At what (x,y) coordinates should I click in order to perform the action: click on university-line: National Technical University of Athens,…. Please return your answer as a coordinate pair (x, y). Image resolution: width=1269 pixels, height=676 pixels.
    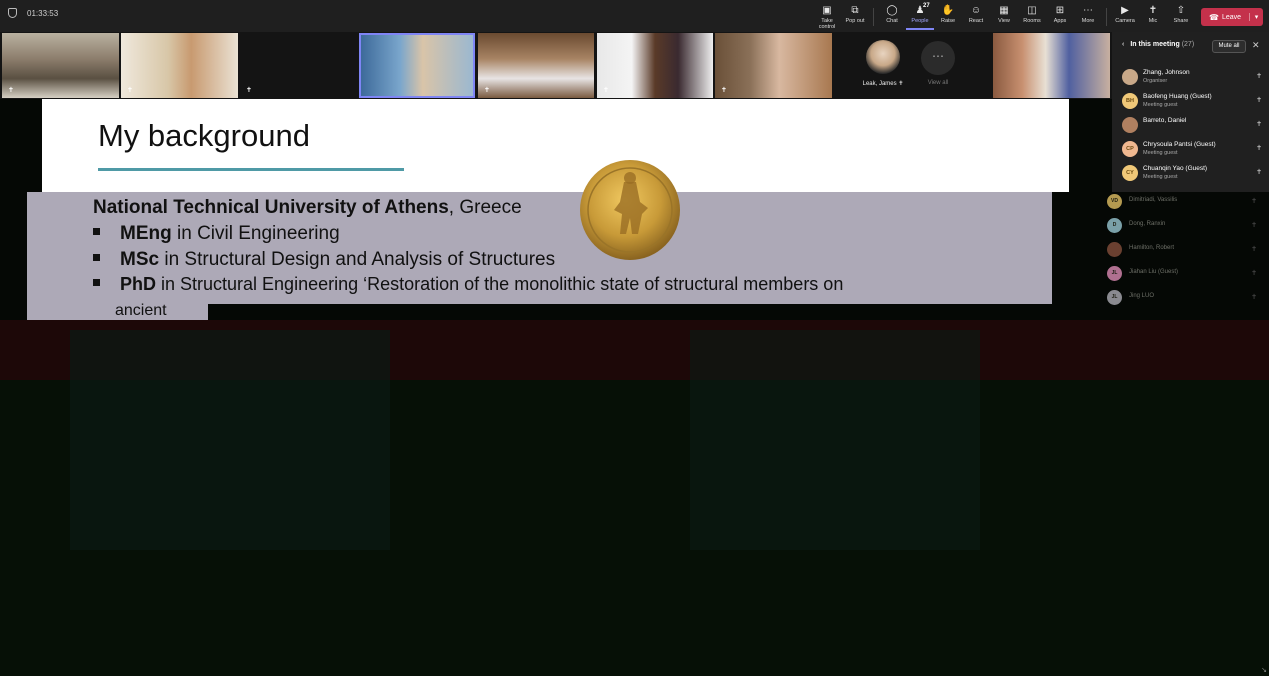
    Looking at the image, I should click on (307, 208).